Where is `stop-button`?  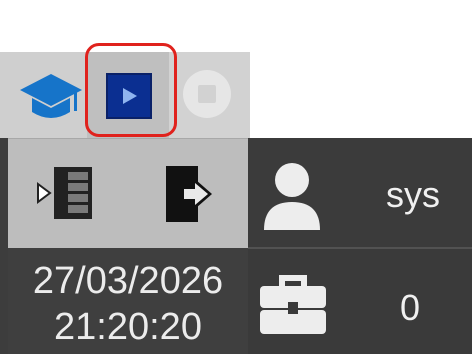
stop-button is located at coordinates (207, 94).